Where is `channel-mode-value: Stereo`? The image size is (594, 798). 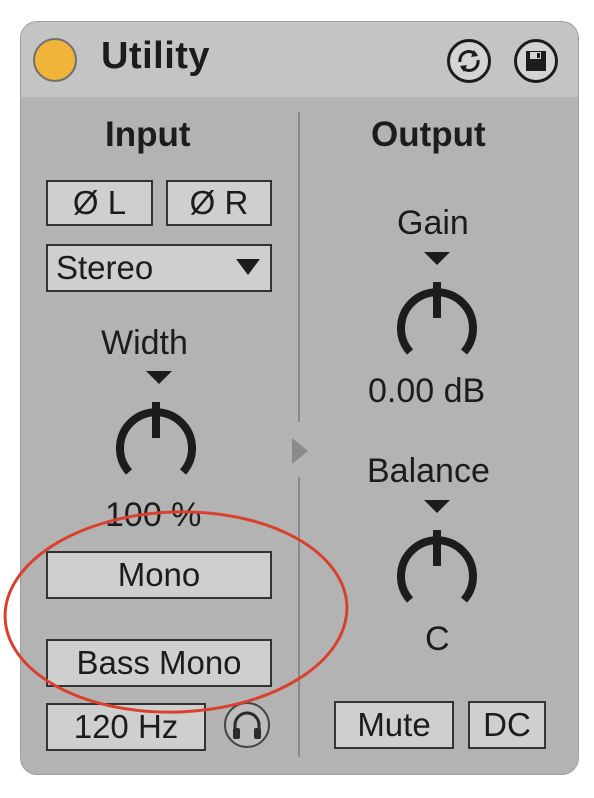 channel-mode-value: Stereo is located at coordinates (105, 267).